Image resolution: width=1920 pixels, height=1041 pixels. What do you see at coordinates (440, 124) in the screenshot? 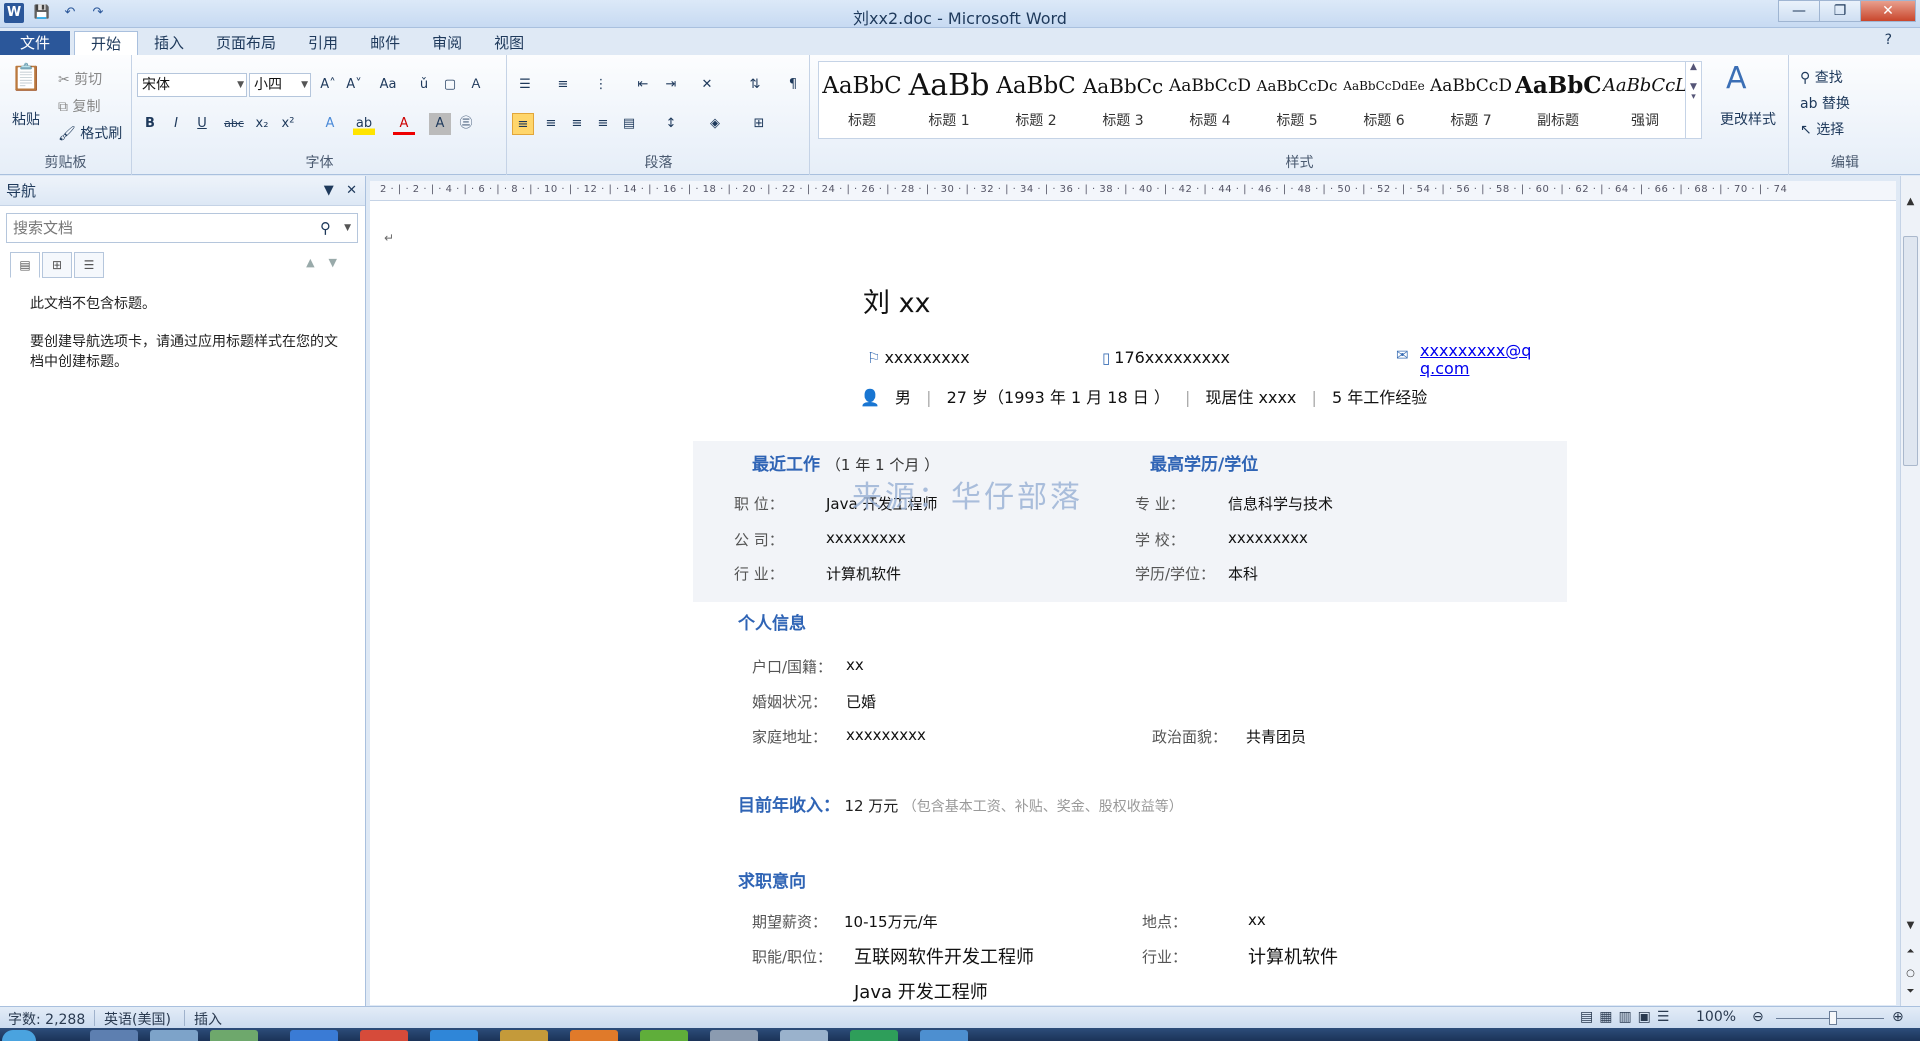
I see `char-shading-icon: A` at bounding box center [440, 124].